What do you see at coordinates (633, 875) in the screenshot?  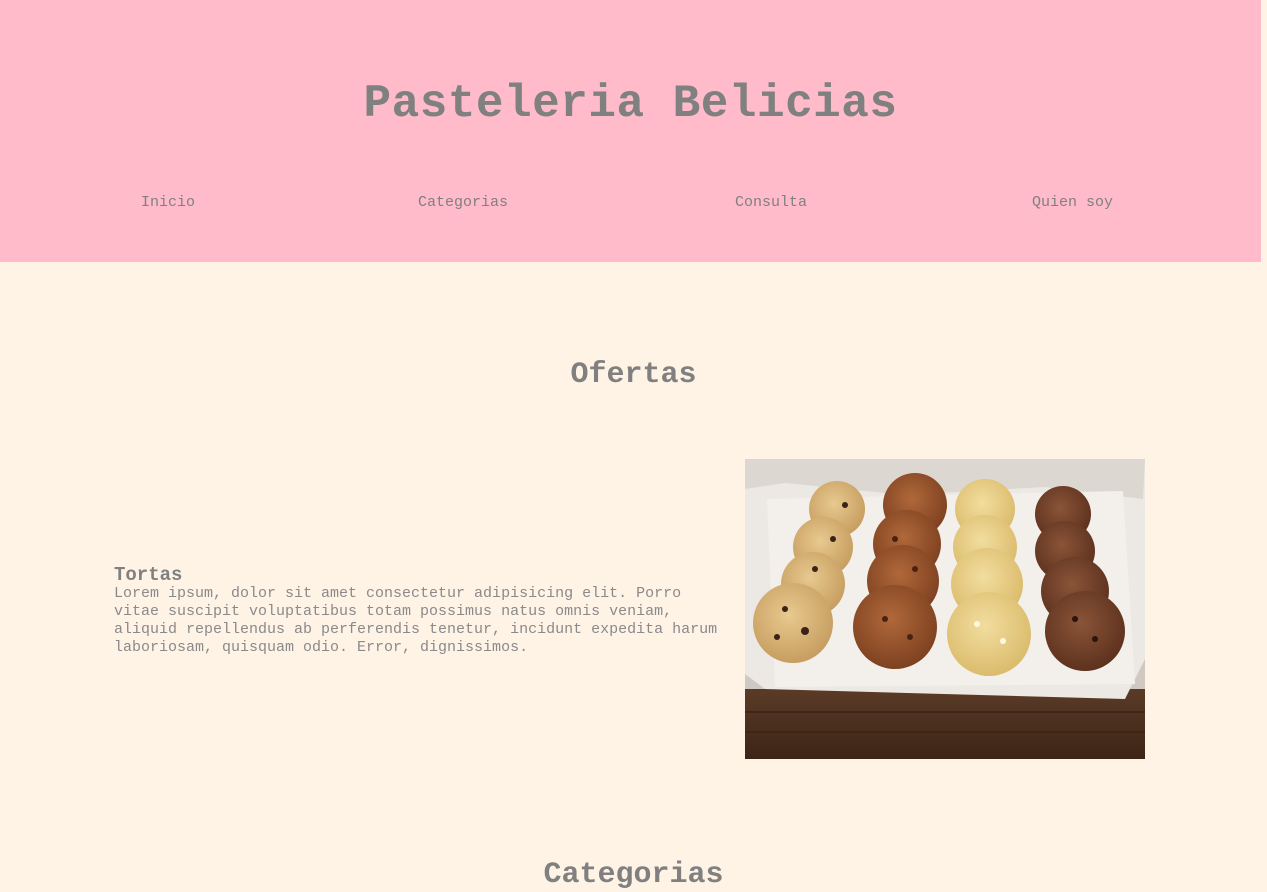 I see `categories-heading: Categorias` at bounding box center [633, 875].